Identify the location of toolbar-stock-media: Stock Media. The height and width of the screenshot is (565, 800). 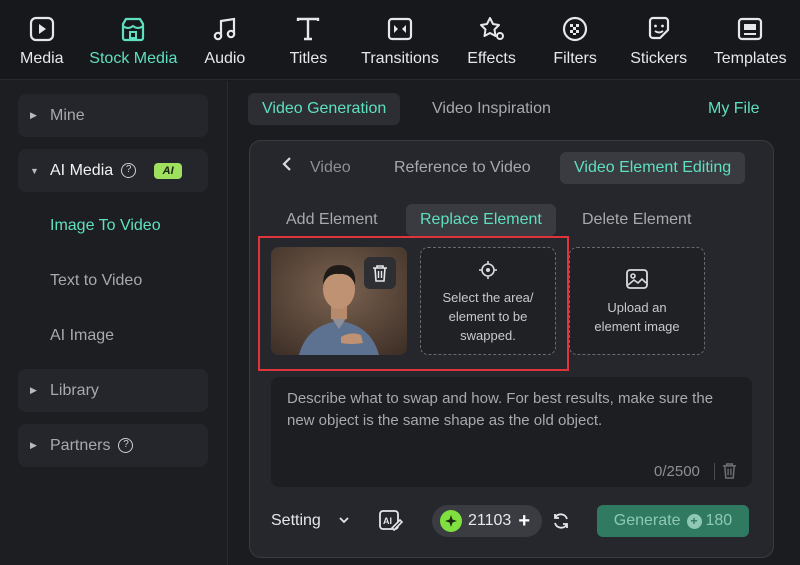
(134, 40).